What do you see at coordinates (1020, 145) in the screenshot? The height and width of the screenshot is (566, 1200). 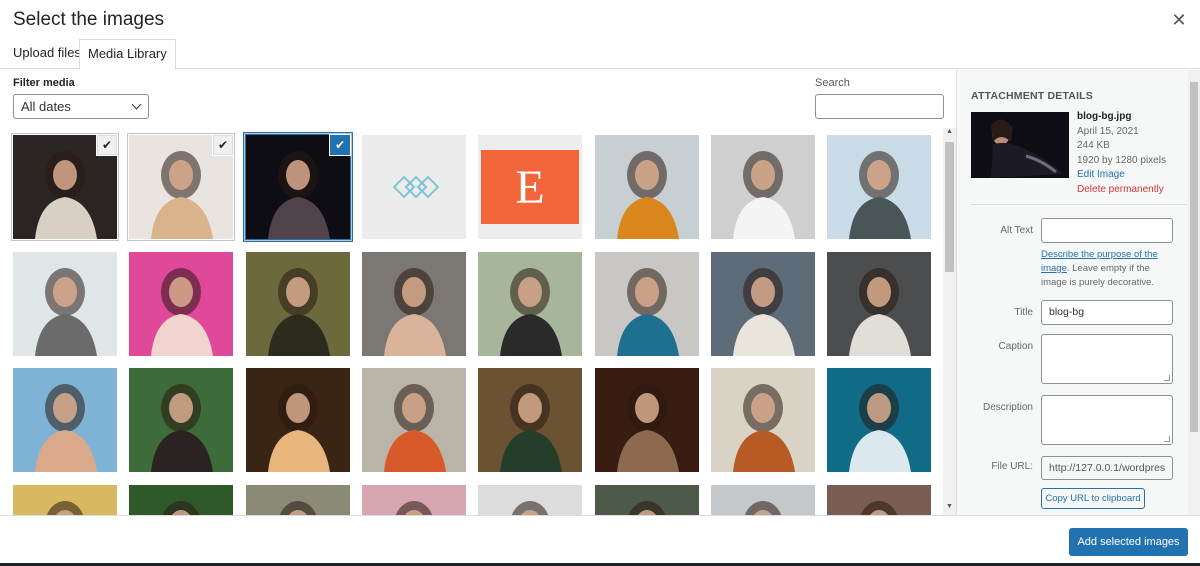 I see `attachment-thumbnail` at bounding box center [1020, 145].